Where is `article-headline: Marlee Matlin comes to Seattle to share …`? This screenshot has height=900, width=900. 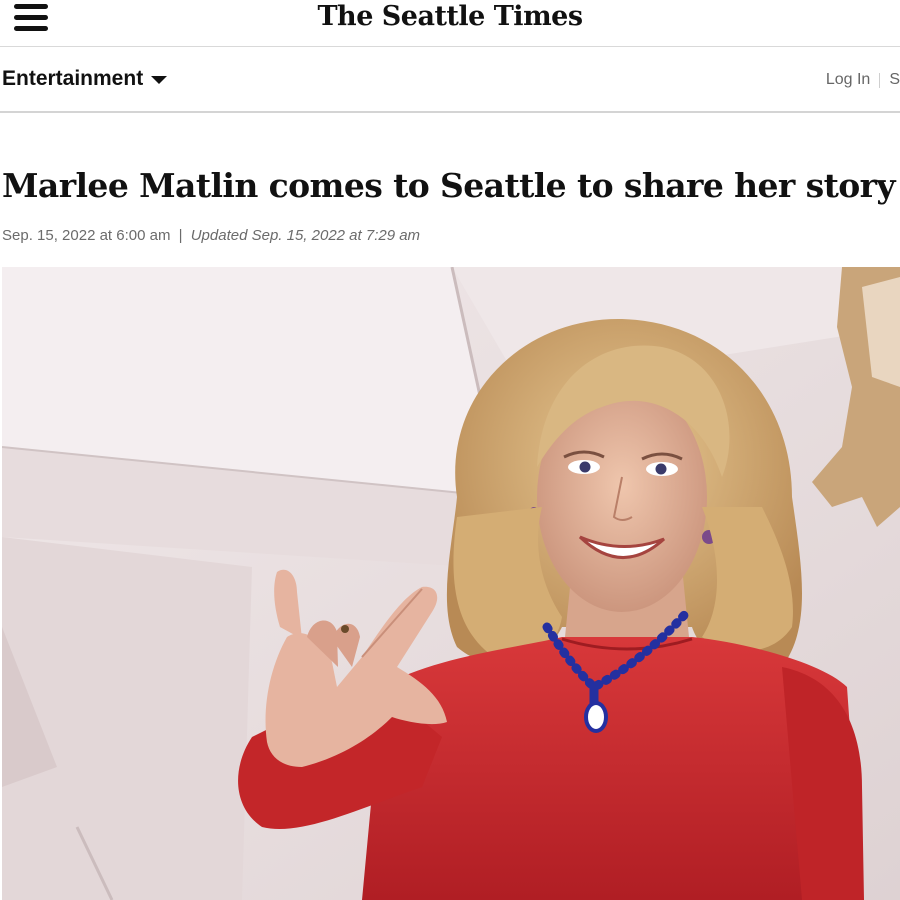 article-headline: Marlee Matlin comes to Seattle to share … is located at coordinates (449, 185).